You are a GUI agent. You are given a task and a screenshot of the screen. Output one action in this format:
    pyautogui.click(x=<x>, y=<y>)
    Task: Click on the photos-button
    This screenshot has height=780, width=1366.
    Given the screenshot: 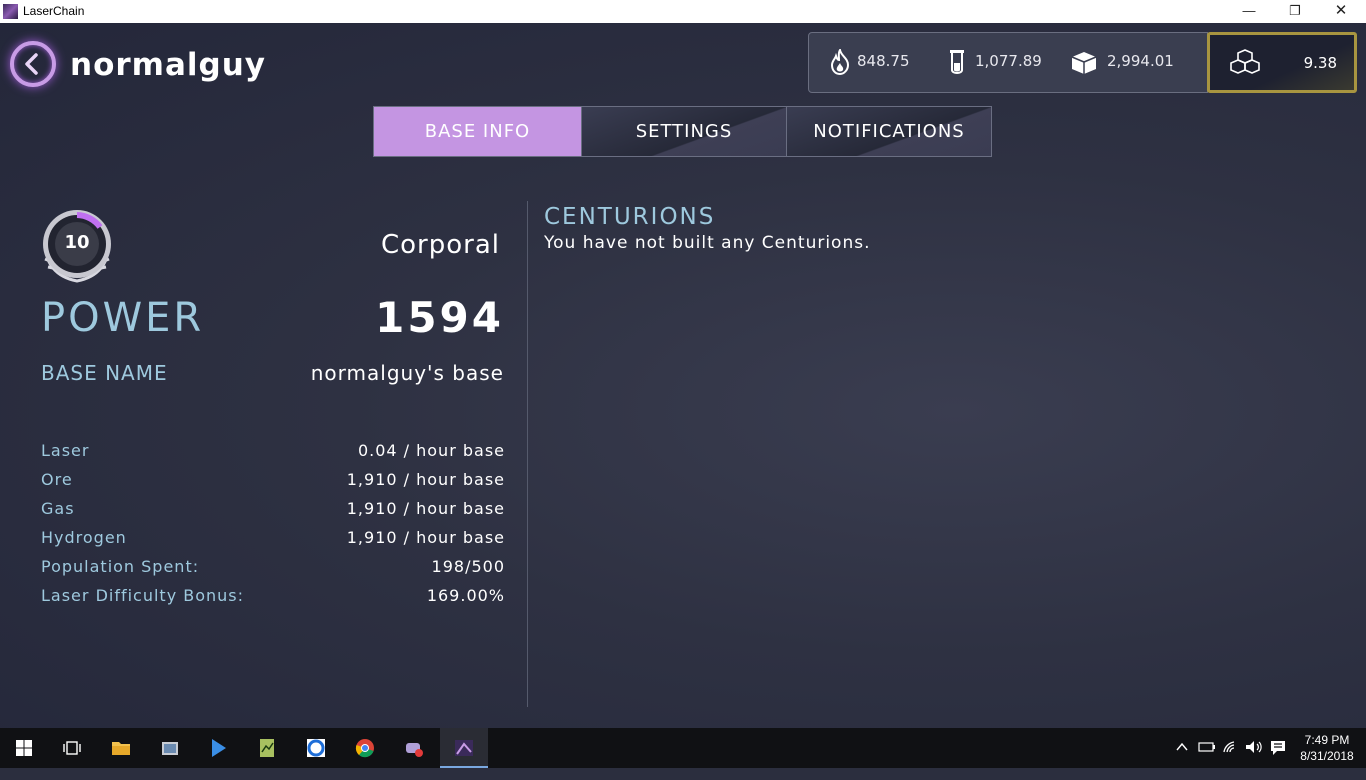 What is the action you would take?
    pyautogui.click(x=170, y=748)
    